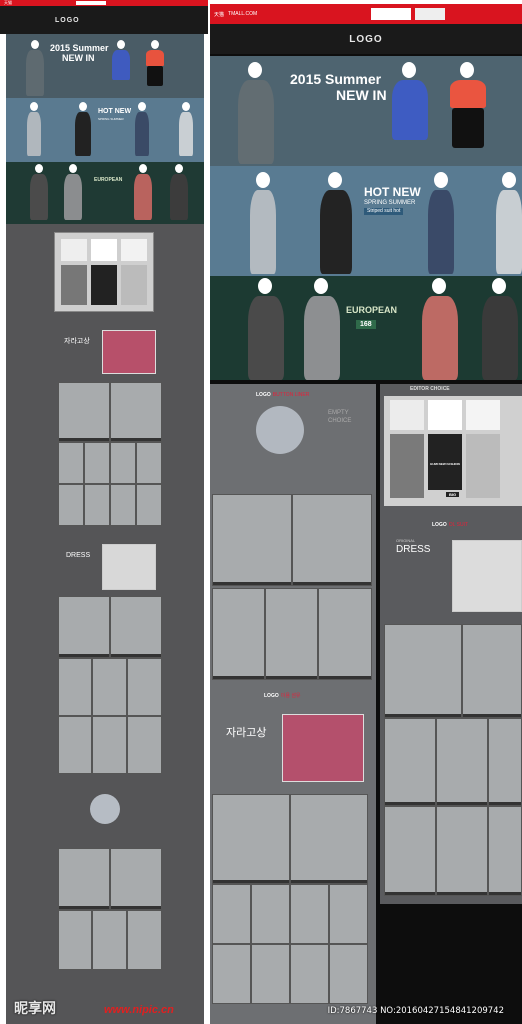  I want to click on left-banner-hotnew: HOT NEW SPRING SUMMER, so click(105, 130).